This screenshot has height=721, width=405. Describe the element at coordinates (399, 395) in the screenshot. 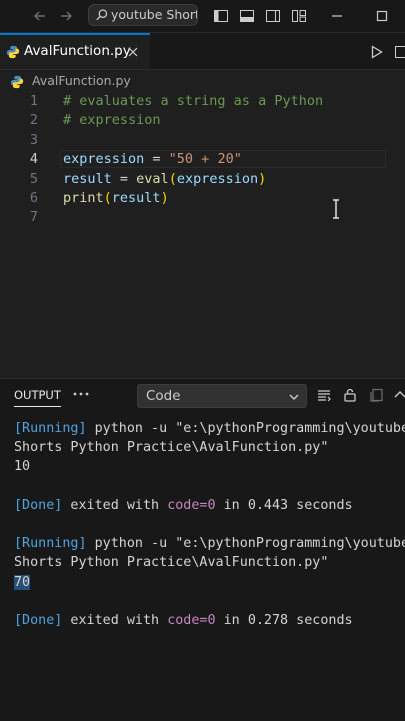

I see `chevron-up-icon` at that location.